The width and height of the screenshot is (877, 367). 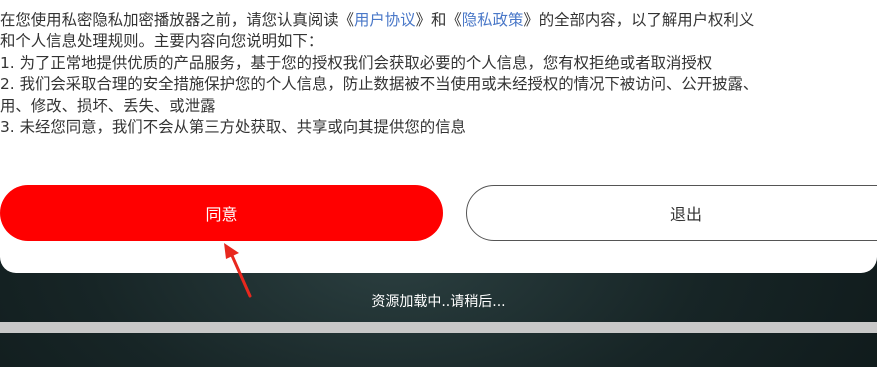 I want to click on loading-progress-fill, so click(x=438, y=327).